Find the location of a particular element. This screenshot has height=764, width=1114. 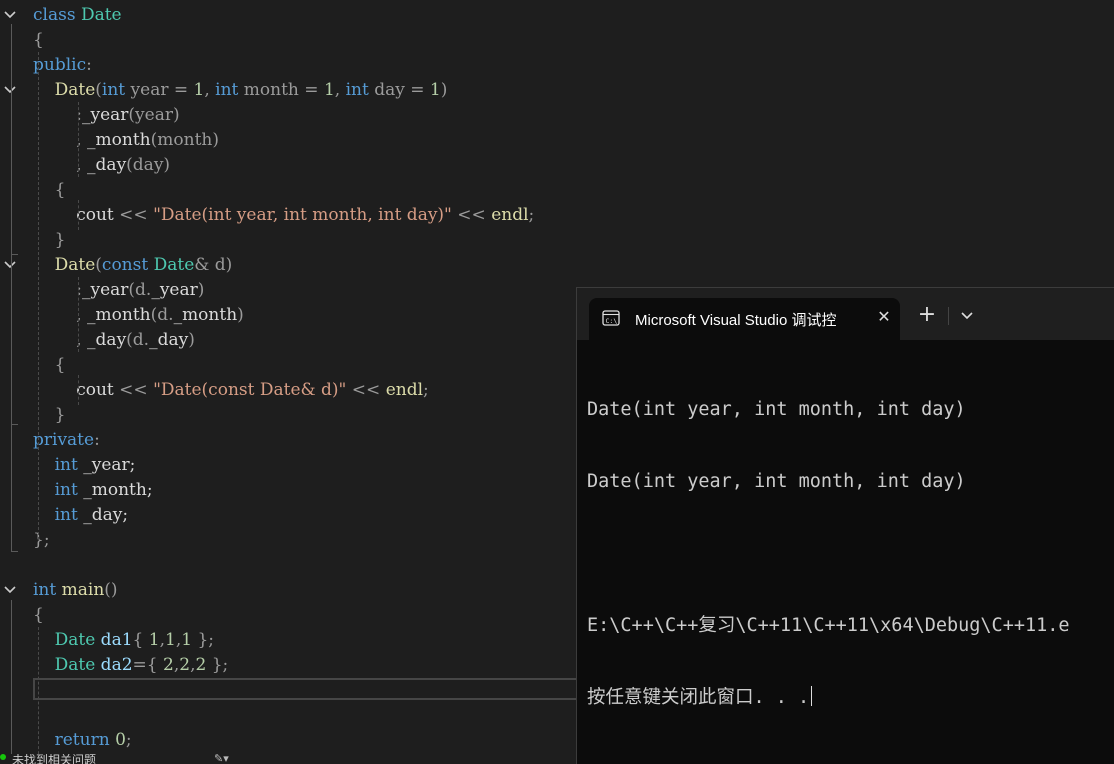

terminal-tab-bar: C:\ Microsoft Visual Studio 调试控 ✕ + is located at coordinates (845, 314).